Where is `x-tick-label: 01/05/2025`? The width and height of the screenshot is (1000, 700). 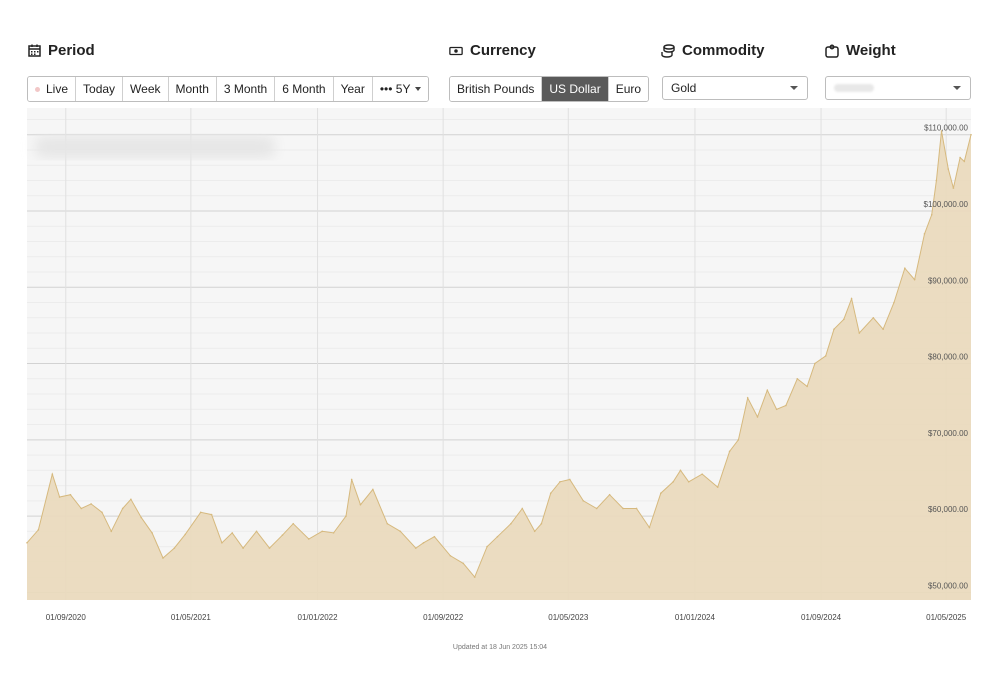 x-tick-label: 01/05/2025 is located at coordinates (946, 617).